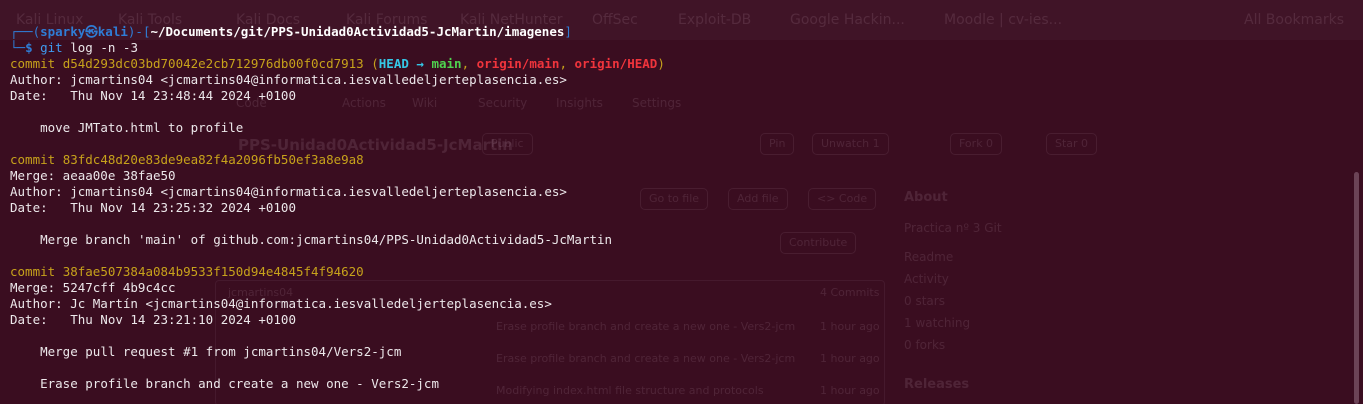 Image resolution: width=1363 pixels, height=404 pixels. What do you see at coordinates (850, 292) in the screenshot?
I see `commits-count: 4 Commits` at bounding box center [850, 292].